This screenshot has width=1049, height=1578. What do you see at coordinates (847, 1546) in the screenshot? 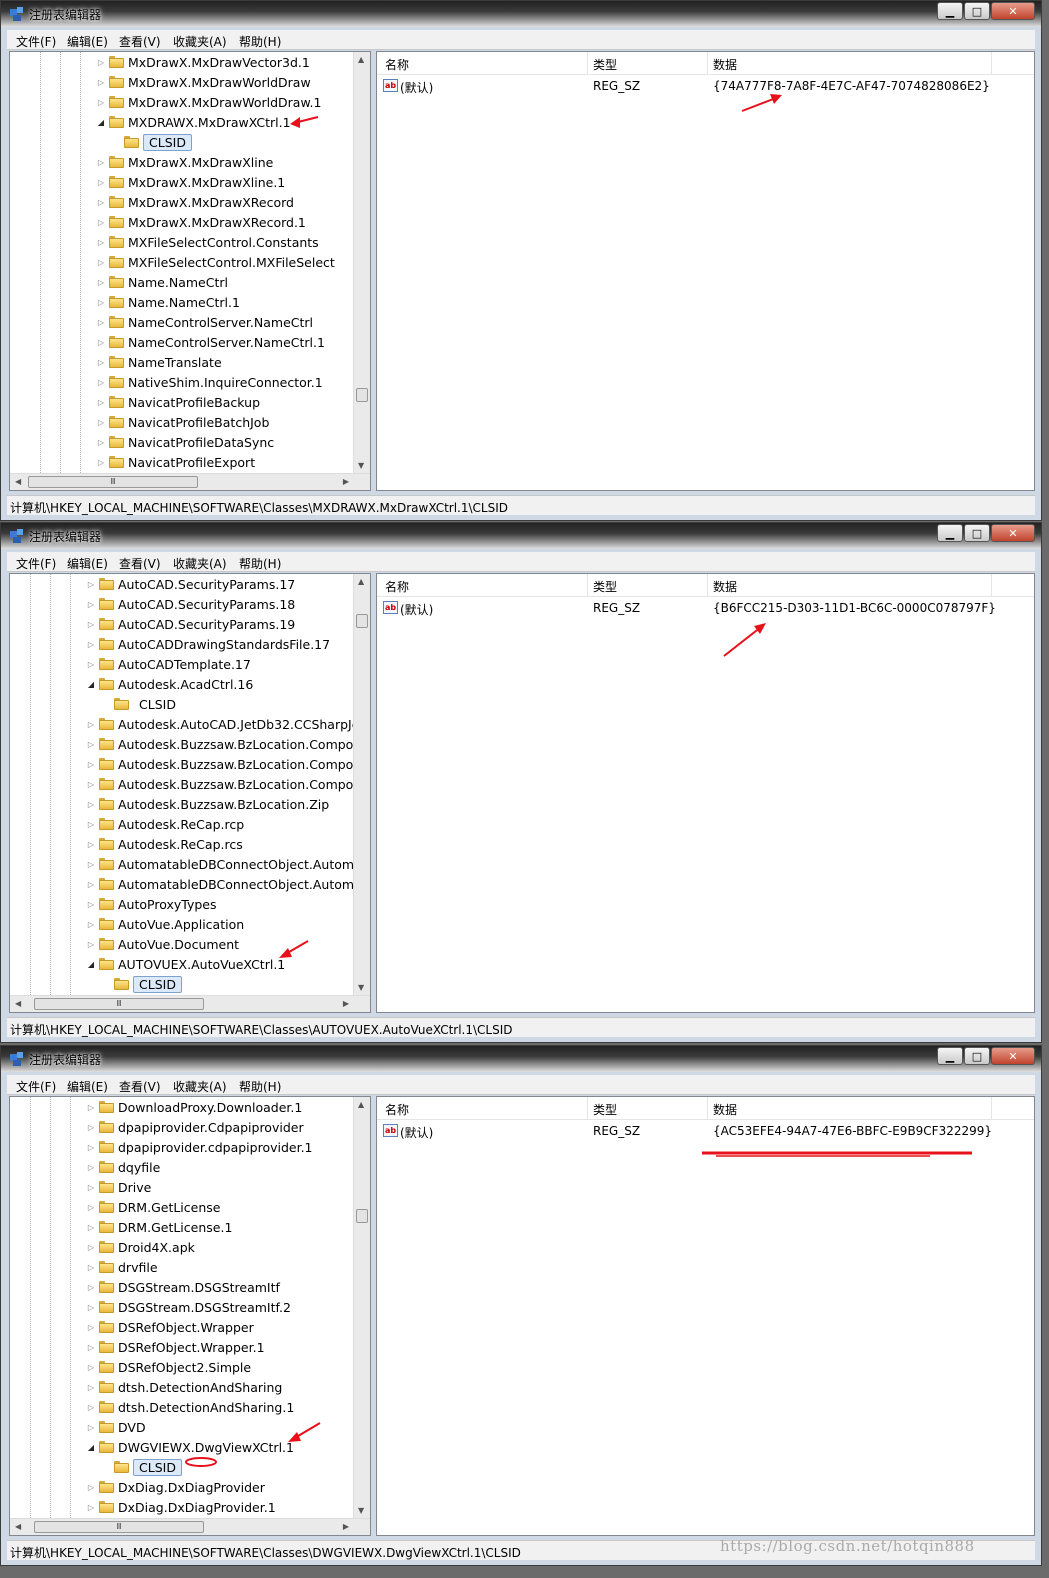
I see `watermark-text: https://blog.csdn.net/hotqin888` at bounding box center [847, 1546].